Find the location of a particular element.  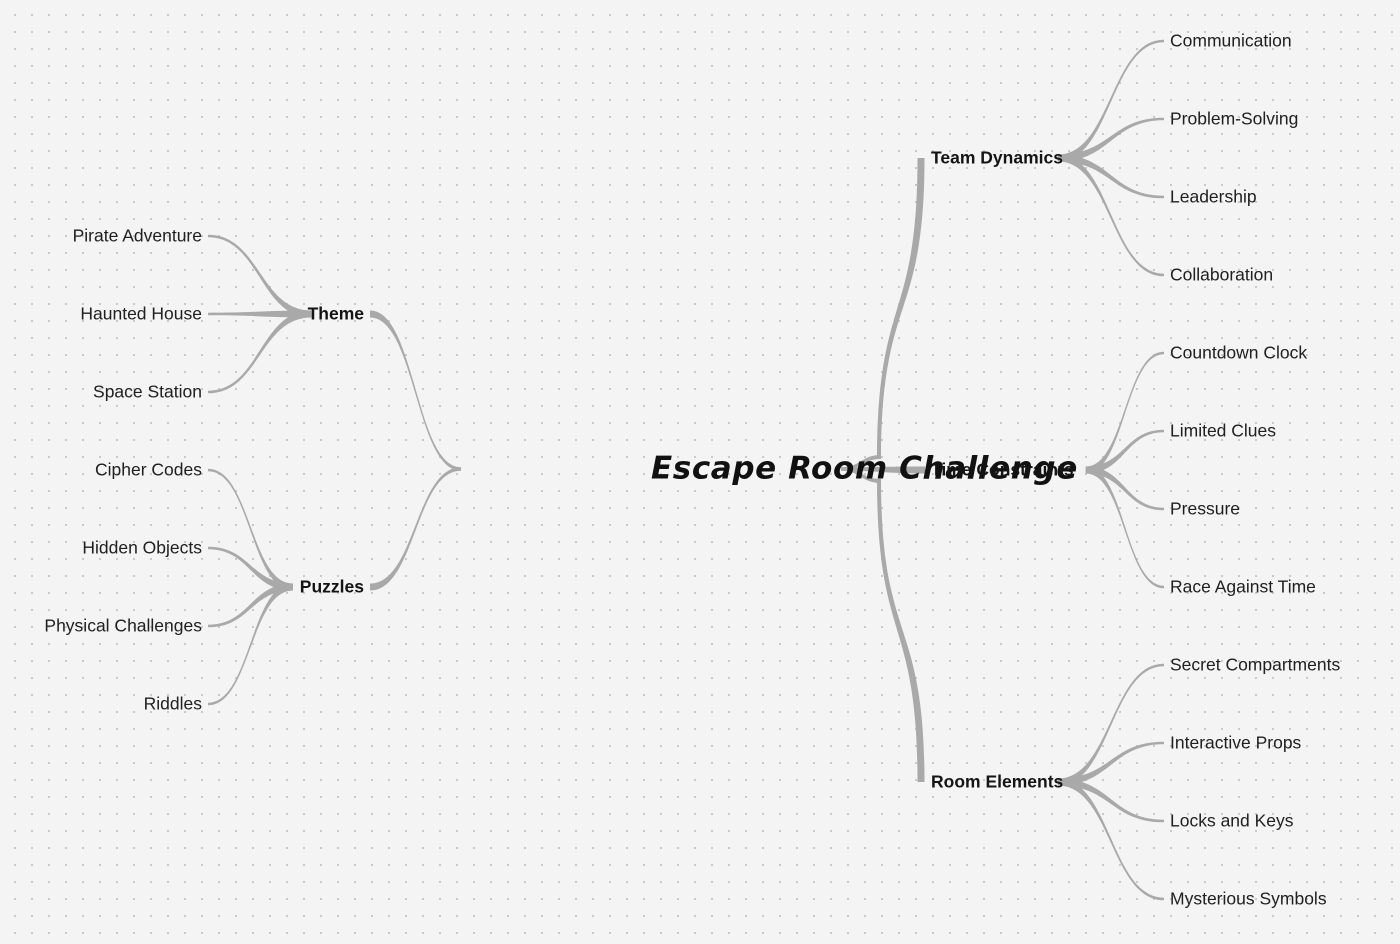

leaf-node-locks-and-keys-label: Locks and Keys is located at coordinates (1232, 820).